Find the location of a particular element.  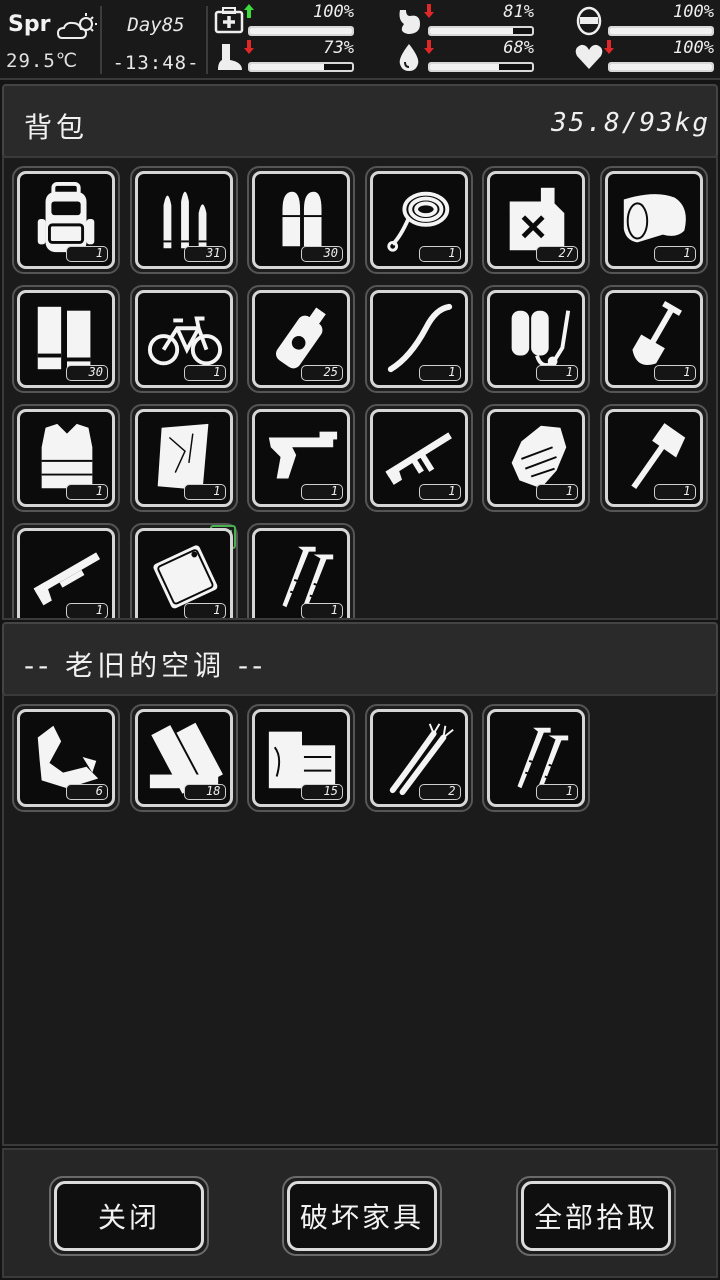

backpack-header: 背包 35.8/93kg is located at coordinates (360, 121).